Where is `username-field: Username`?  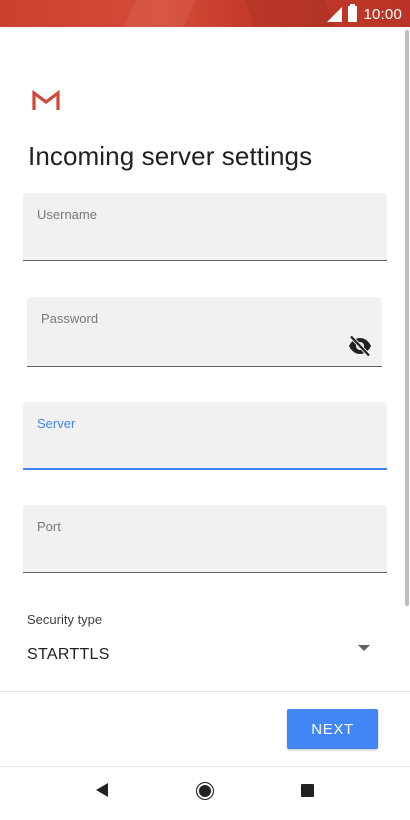
username-field: Username is located at coordinates (205, 227).